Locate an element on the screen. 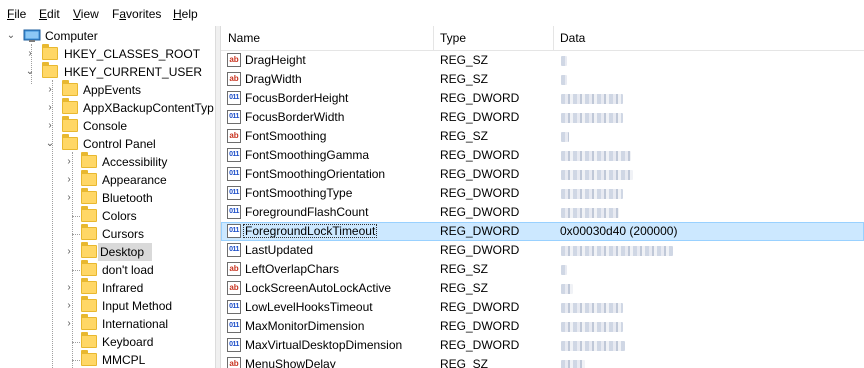 This screenshot has height=368, width=864. tree-item-computer: ⌄ Computer is located at coordinates (107, 36).